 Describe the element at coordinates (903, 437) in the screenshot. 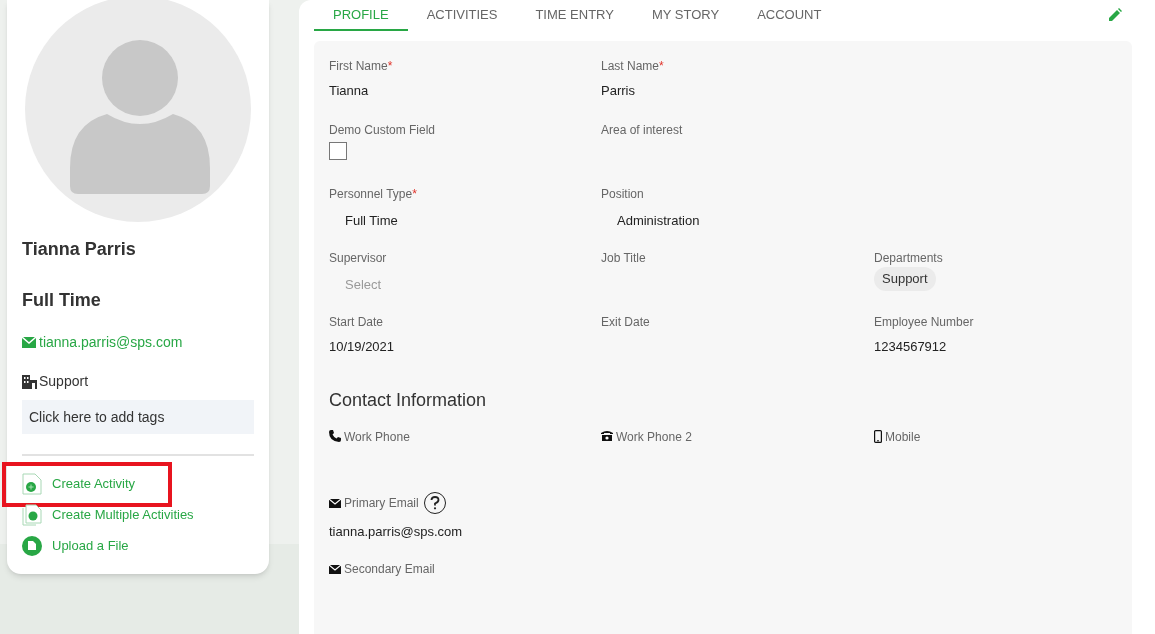

I see `field-label: Mobile` at that location.